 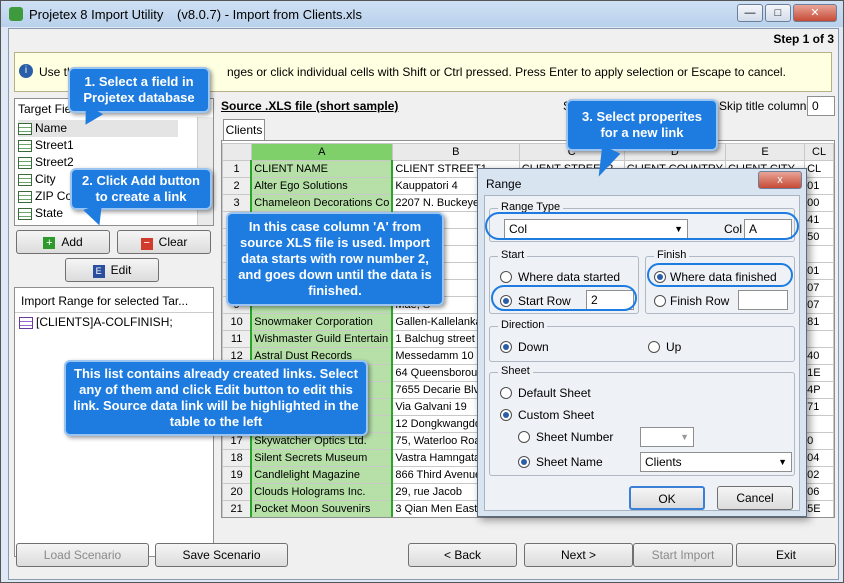 I want to click on where-data-started-label: Where data started, so click(x=569, y=277).